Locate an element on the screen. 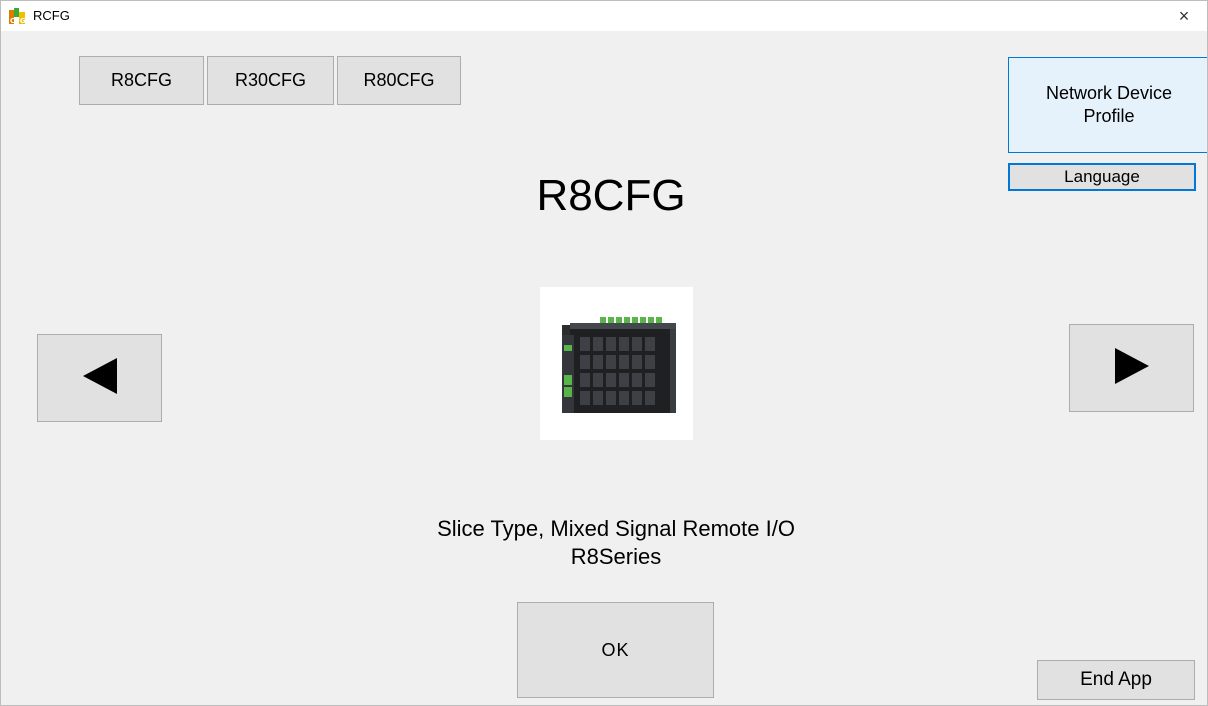 This screenshot has height=706, width=1208. triangle-right-icon is located at coordinates (1131, 368).